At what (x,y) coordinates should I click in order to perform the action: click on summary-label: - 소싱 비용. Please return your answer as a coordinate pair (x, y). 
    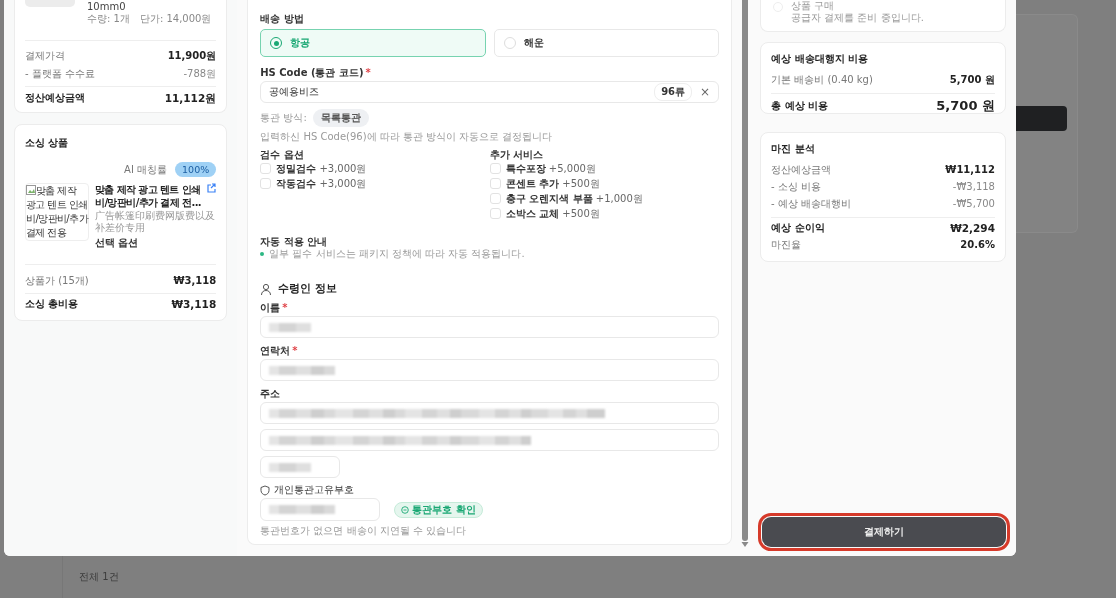
    Looking at the image, I should click on (796, 187).